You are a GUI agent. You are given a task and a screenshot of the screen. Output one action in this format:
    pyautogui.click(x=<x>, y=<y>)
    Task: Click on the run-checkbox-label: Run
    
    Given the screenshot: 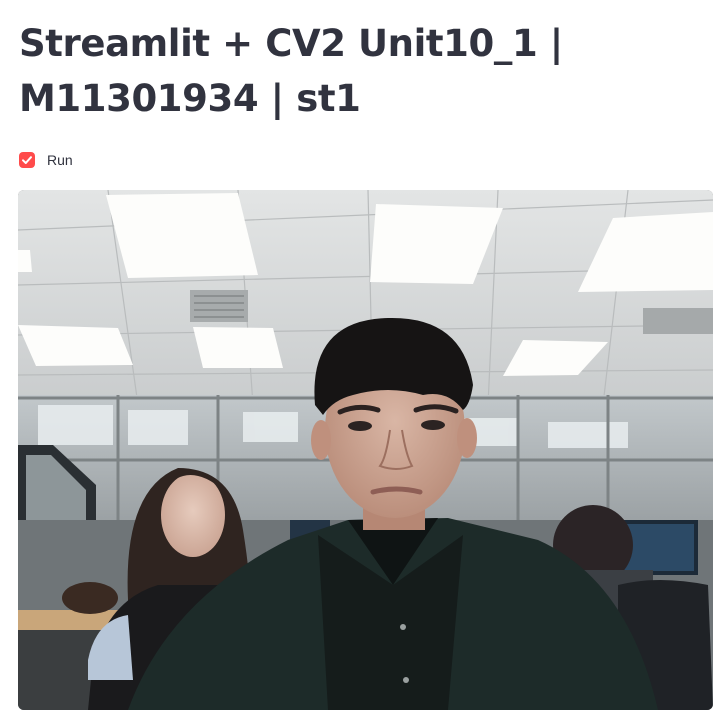 What is the action you would take?
    pyautogui.click(x=60, y=160)
    